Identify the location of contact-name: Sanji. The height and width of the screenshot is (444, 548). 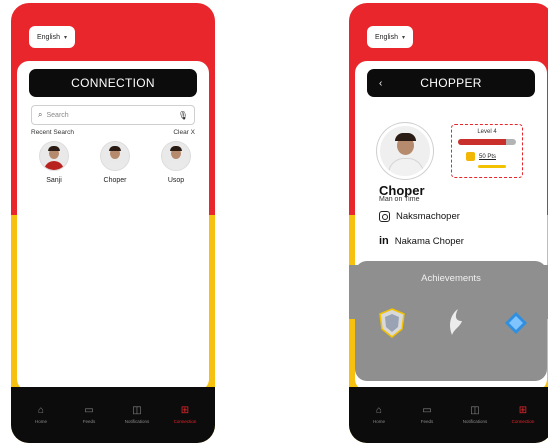
(54, 180).